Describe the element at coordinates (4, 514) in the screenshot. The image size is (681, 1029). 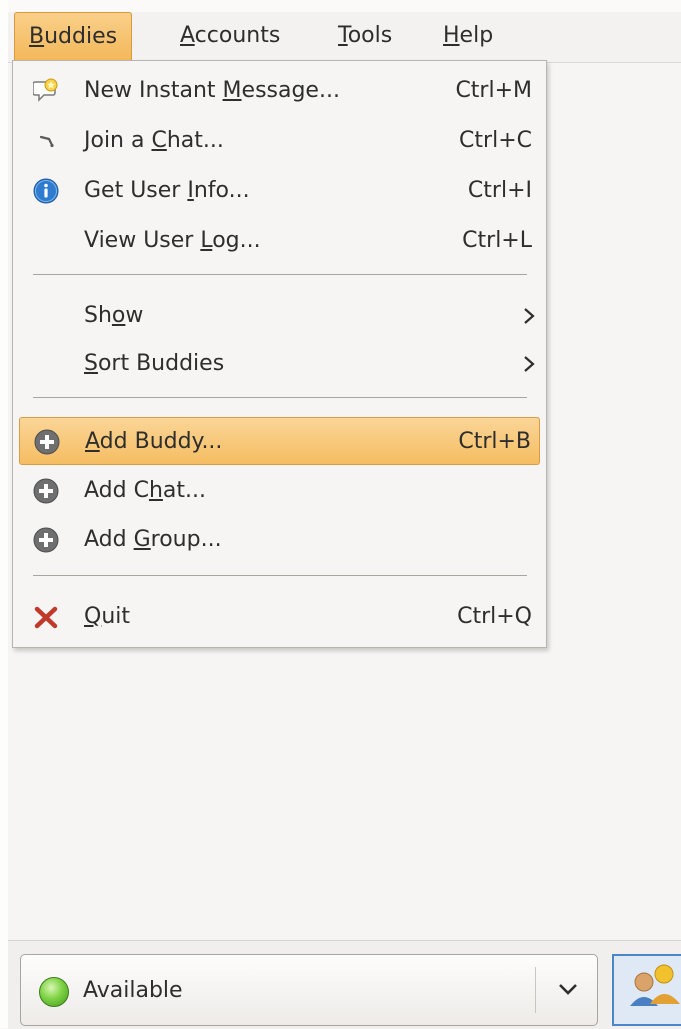
I see `window-left-edge` at that location.